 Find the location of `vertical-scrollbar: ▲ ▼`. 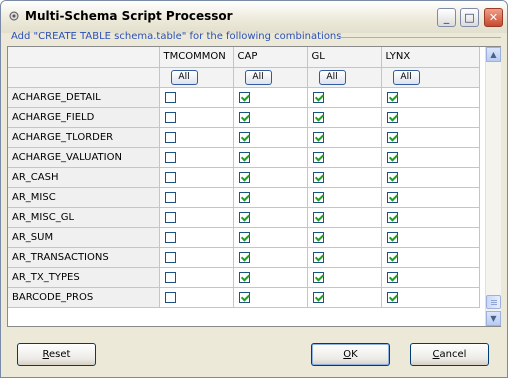

vertical-scrollbar: ▲ ▼ is located at coordinates (493, 186).